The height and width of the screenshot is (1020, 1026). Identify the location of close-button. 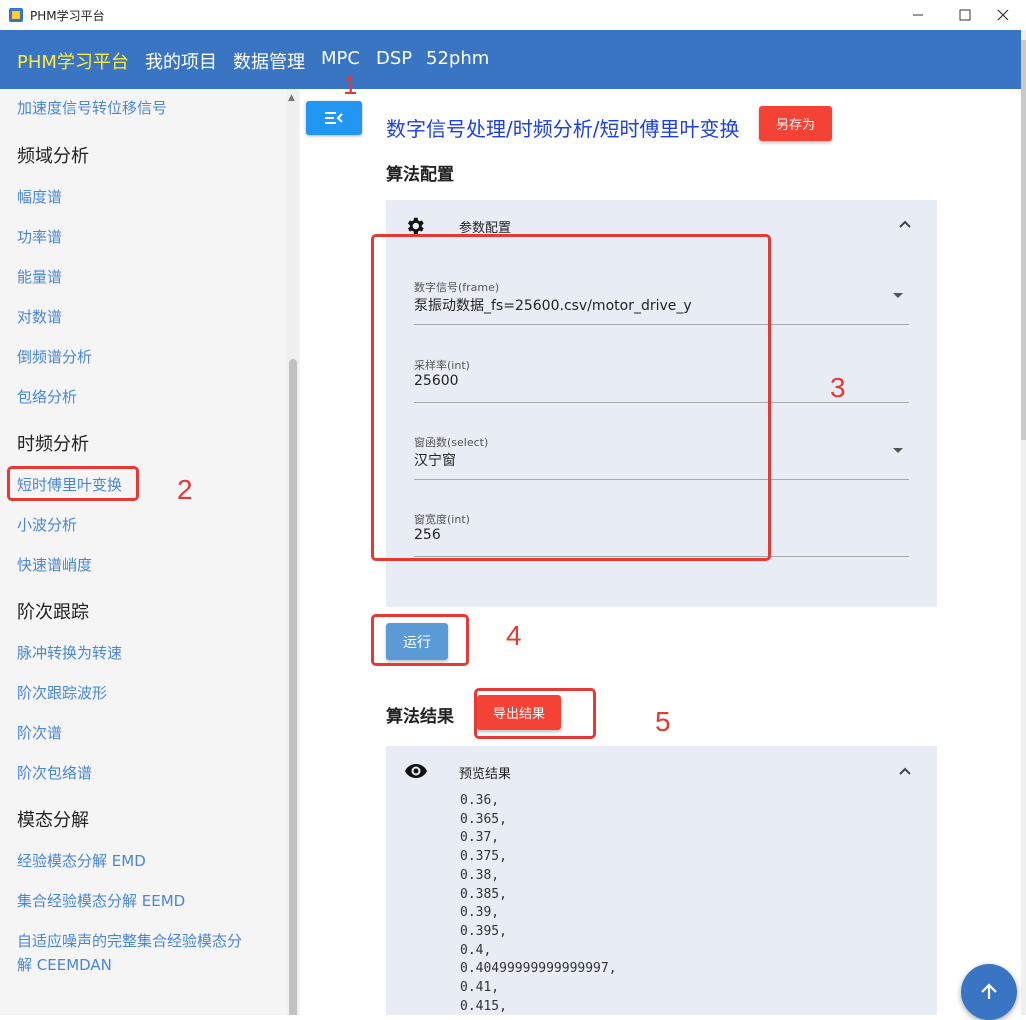
(1003, 15).